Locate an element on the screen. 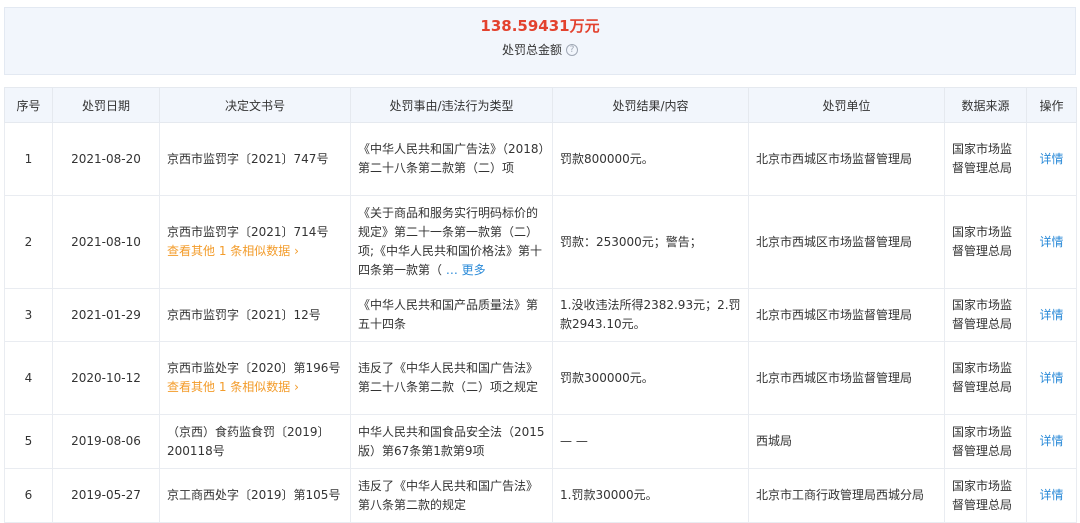 The width and height of the screenshot is (1080, 523). row-doc-number: 京西市监罚字〔2021〕714号 查看其他 1 条相似数据 › is located at coordinates (255, 242).